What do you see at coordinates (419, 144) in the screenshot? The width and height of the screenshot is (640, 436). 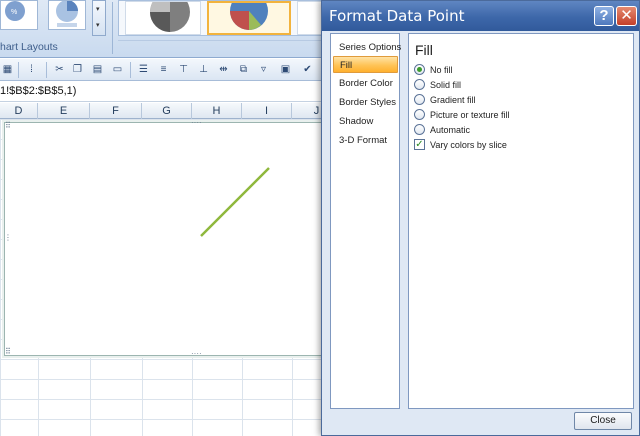 I see `vary-colors-checkbox: ✓` at bounding box center [419, 144].